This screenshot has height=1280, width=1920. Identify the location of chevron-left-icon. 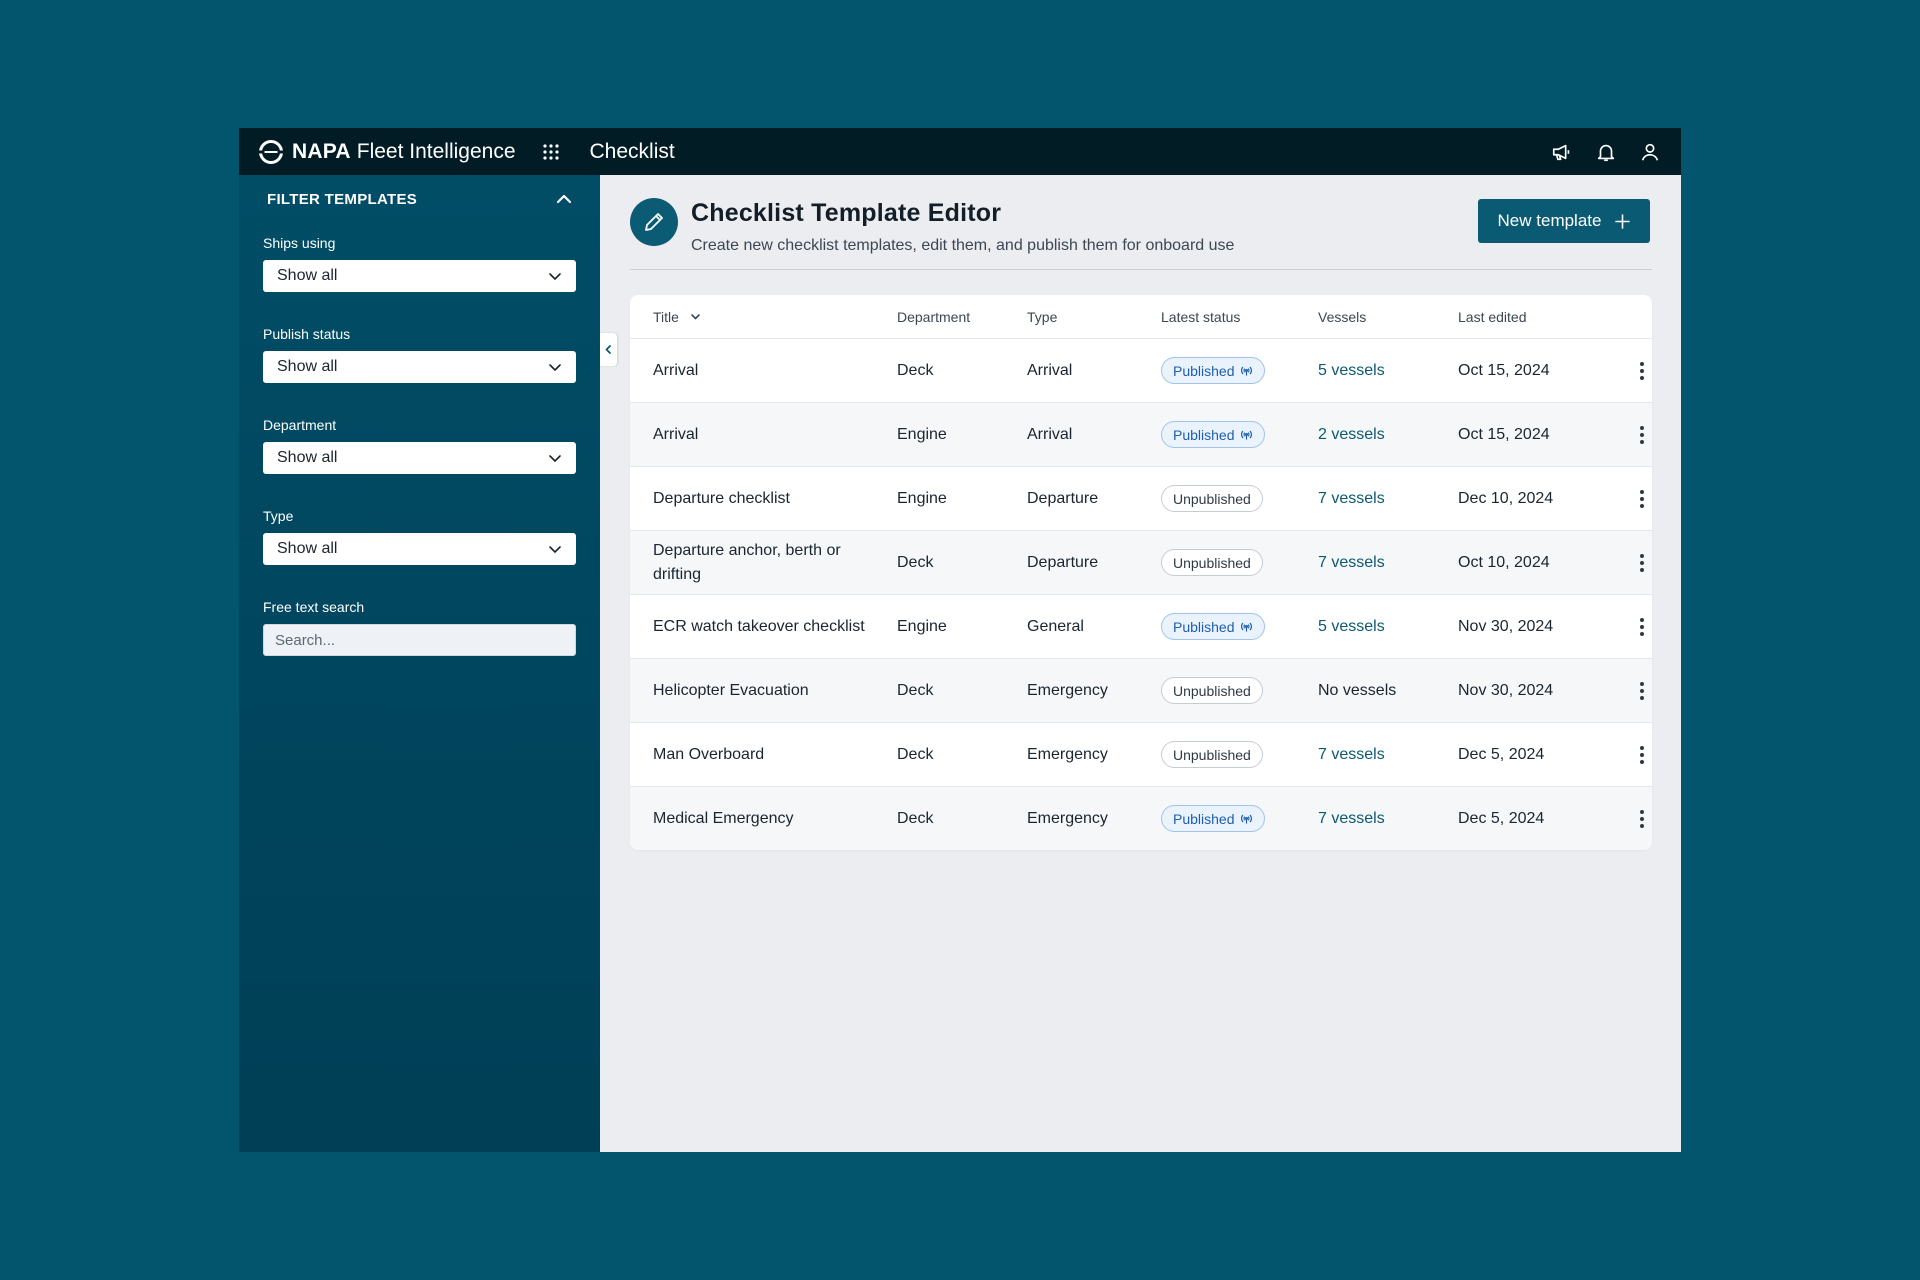
(608, 349).